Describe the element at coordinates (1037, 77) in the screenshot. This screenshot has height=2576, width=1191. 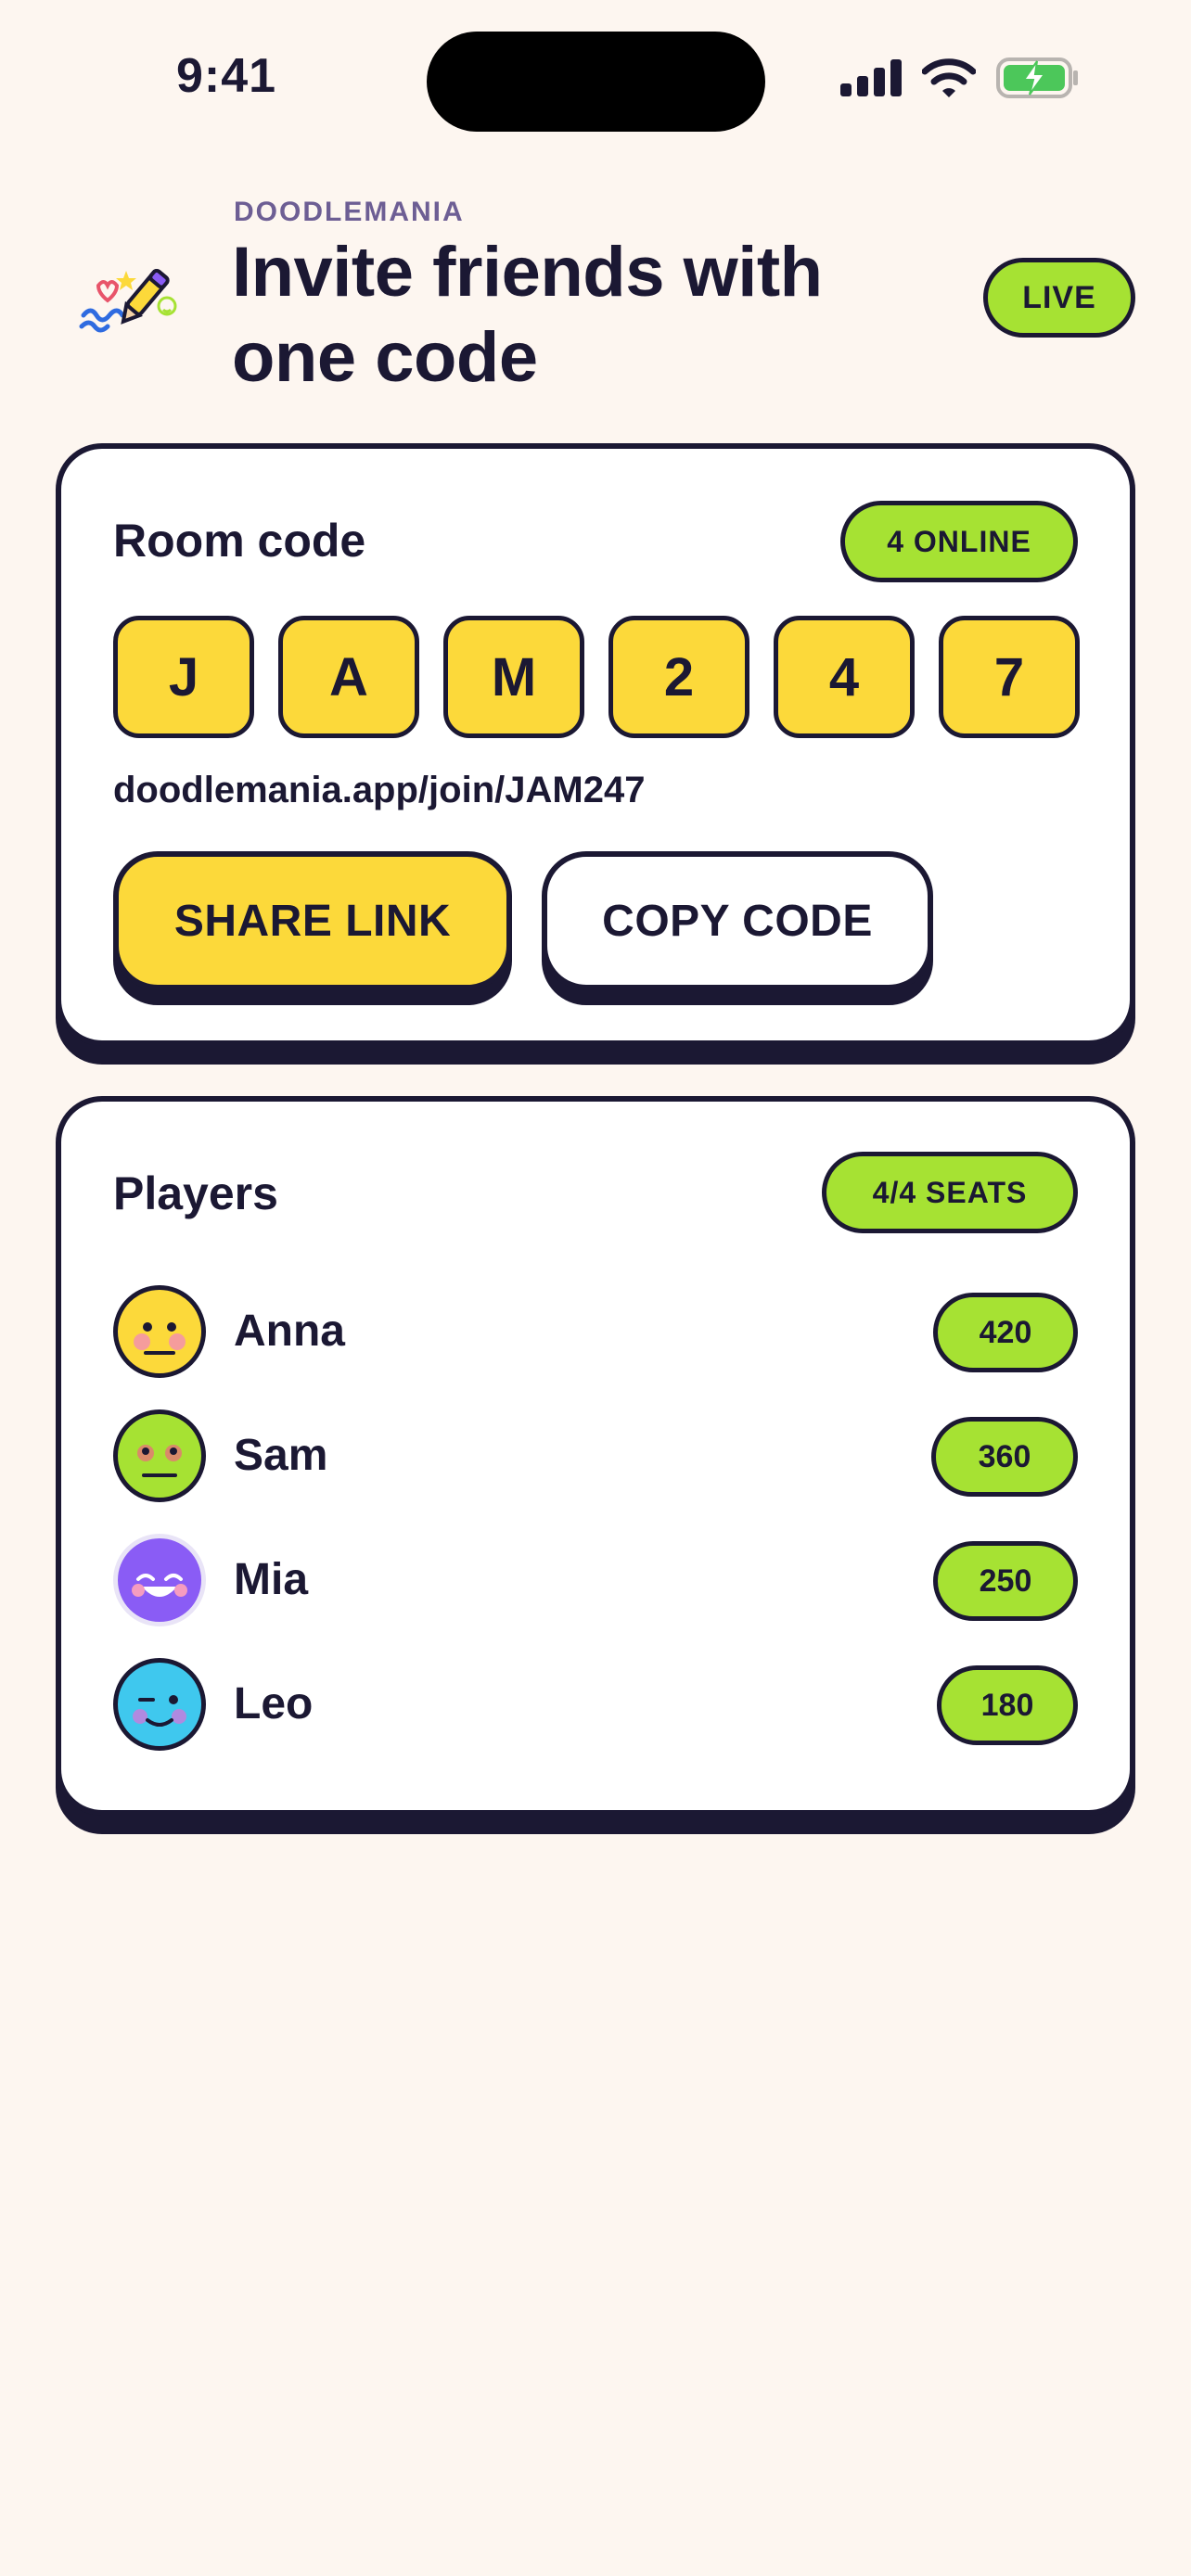
I see `battery-charging-icon` at that location.